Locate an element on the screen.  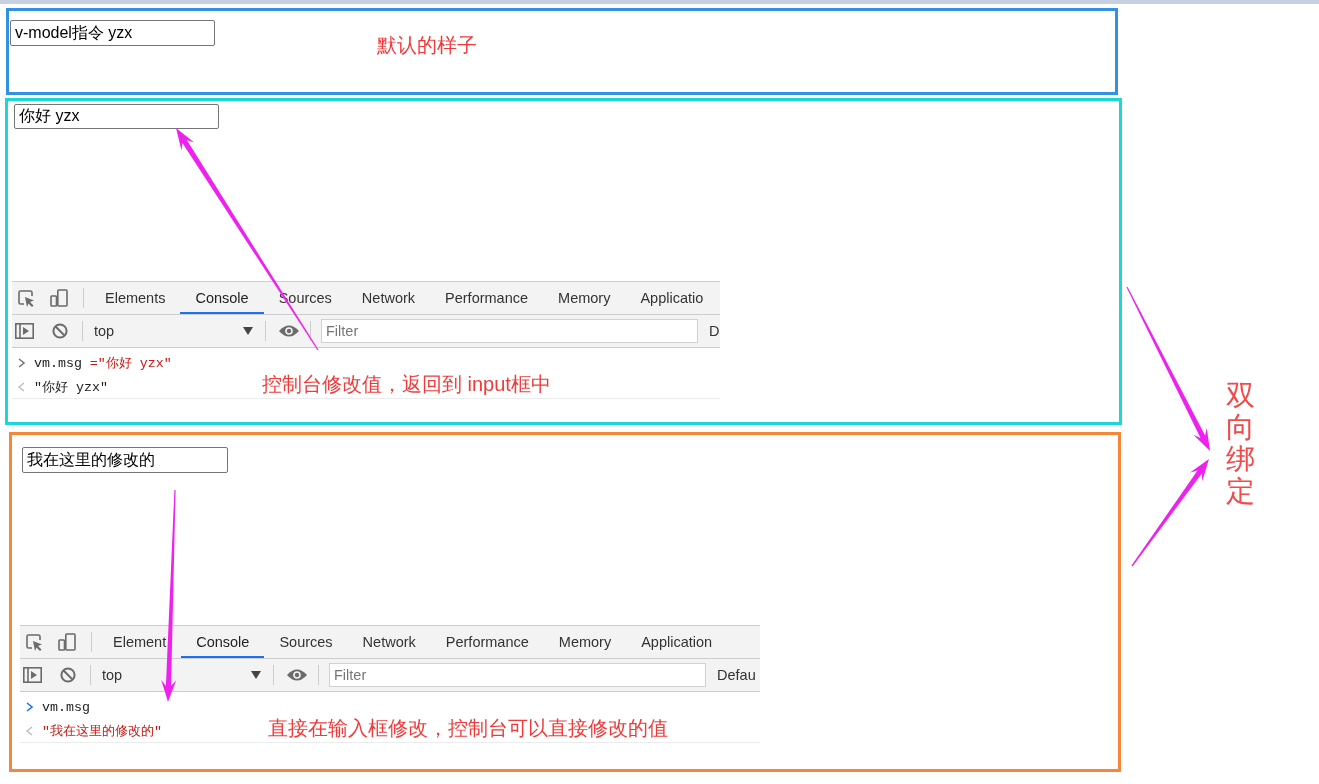
text-input: 我在这里的修改的 is located at coordinates (125, 460).